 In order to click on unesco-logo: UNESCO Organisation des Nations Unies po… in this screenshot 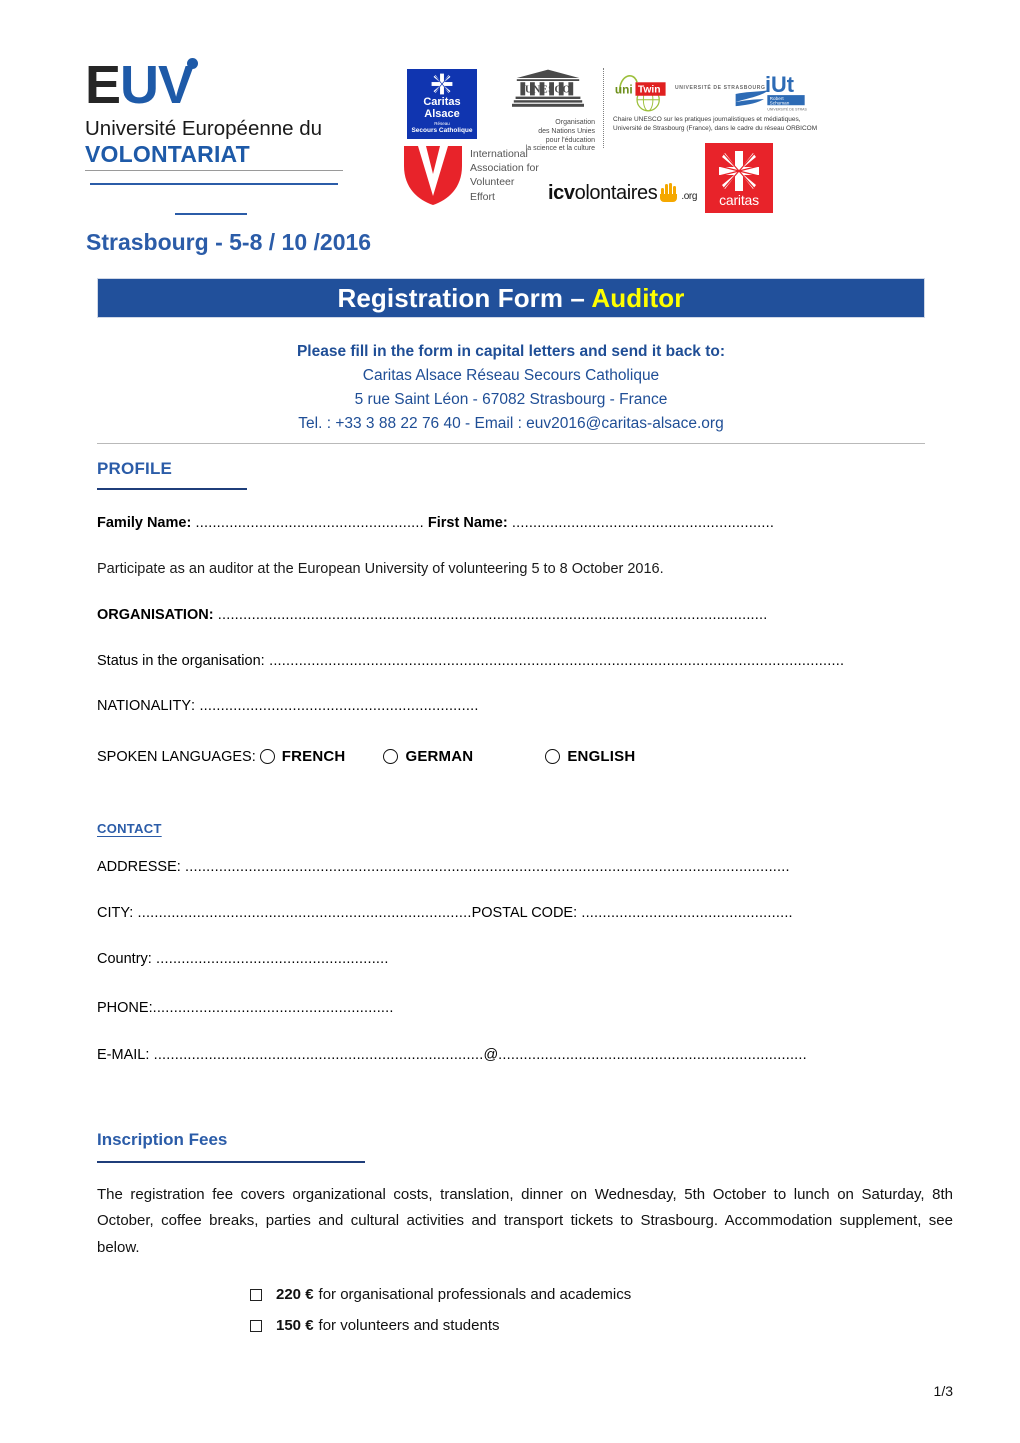, I will do `click(547, 111)`.